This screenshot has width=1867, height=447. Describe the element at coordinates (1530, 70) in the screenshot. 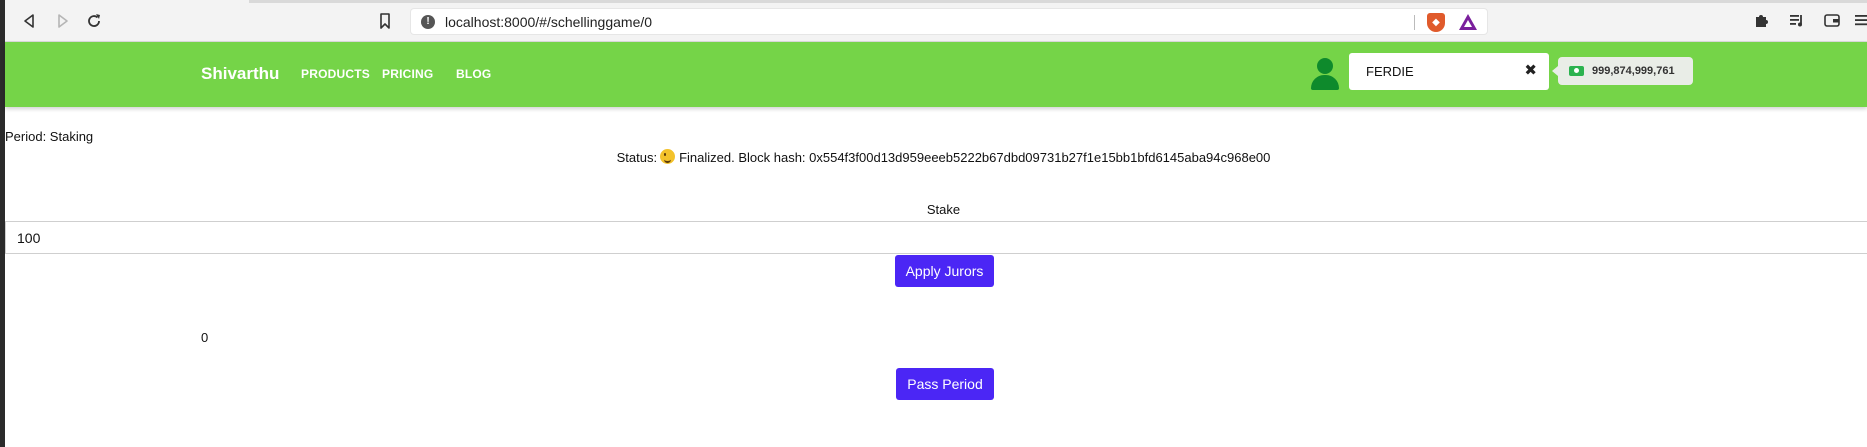

I see `clear-account-icon: ✖` at that location.